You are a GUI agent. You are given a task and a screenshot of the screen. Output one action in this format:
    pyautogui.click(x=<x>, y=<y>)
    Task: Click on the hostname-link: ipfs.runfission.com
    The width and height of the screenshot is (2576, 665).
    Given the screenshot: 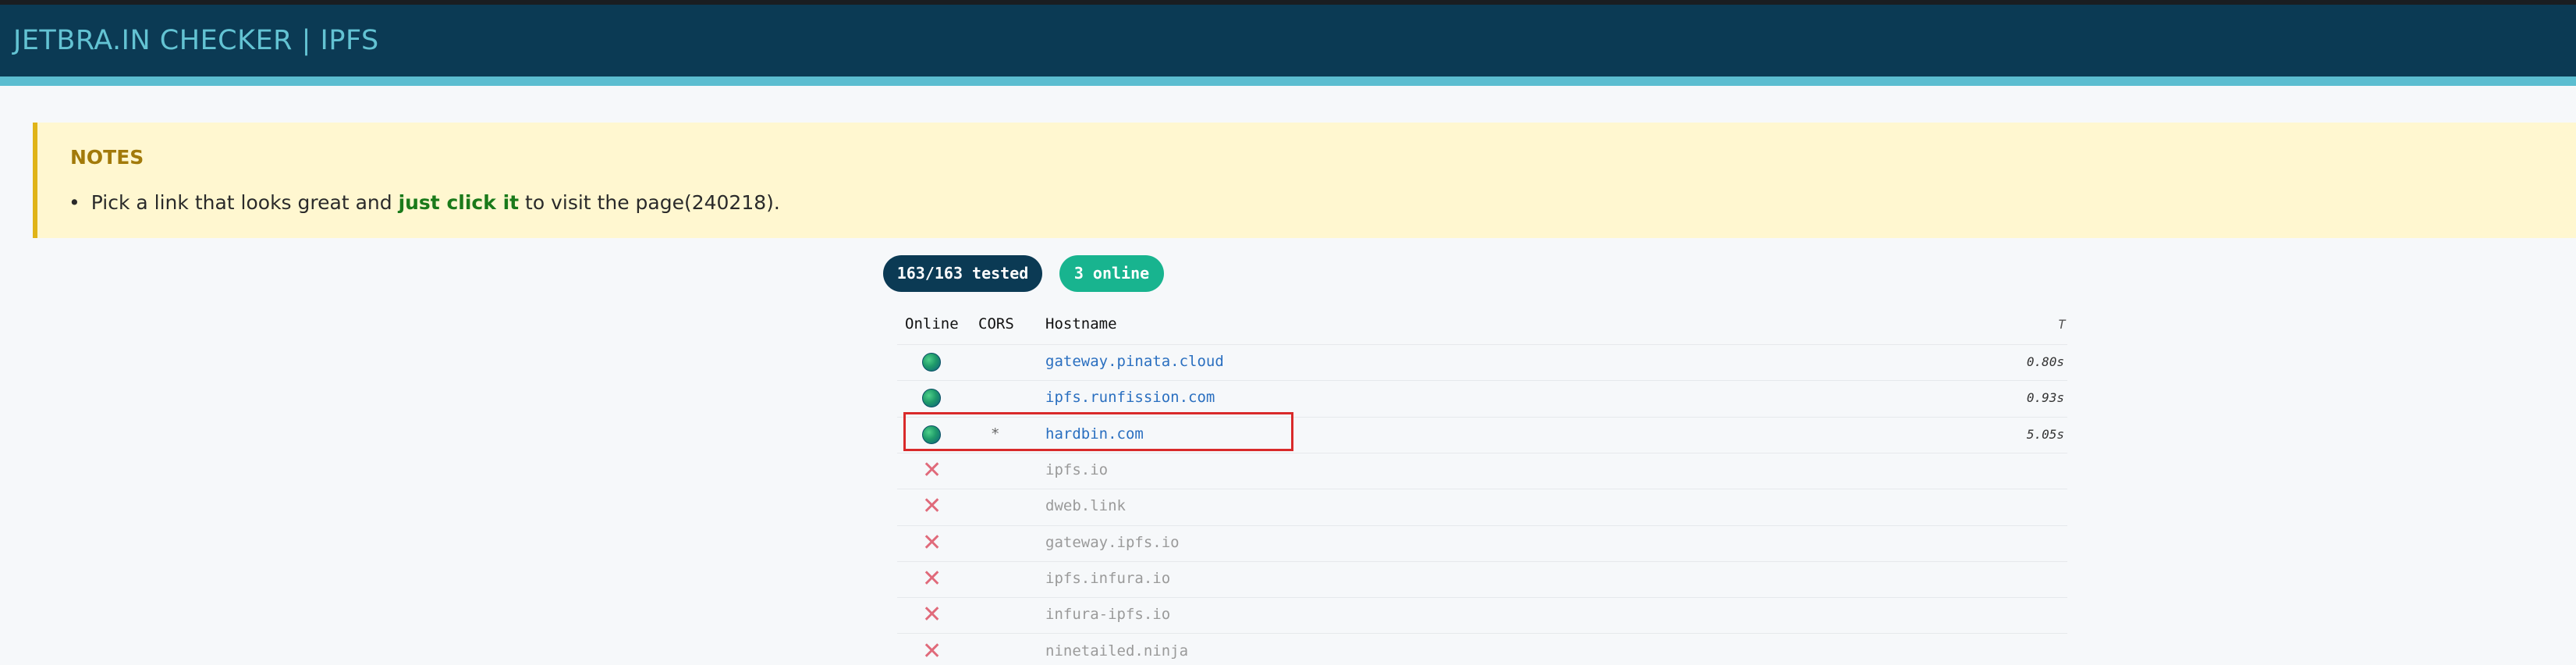 What is the action you would take?
    pyautogui.click(x=1130, y=397)
    